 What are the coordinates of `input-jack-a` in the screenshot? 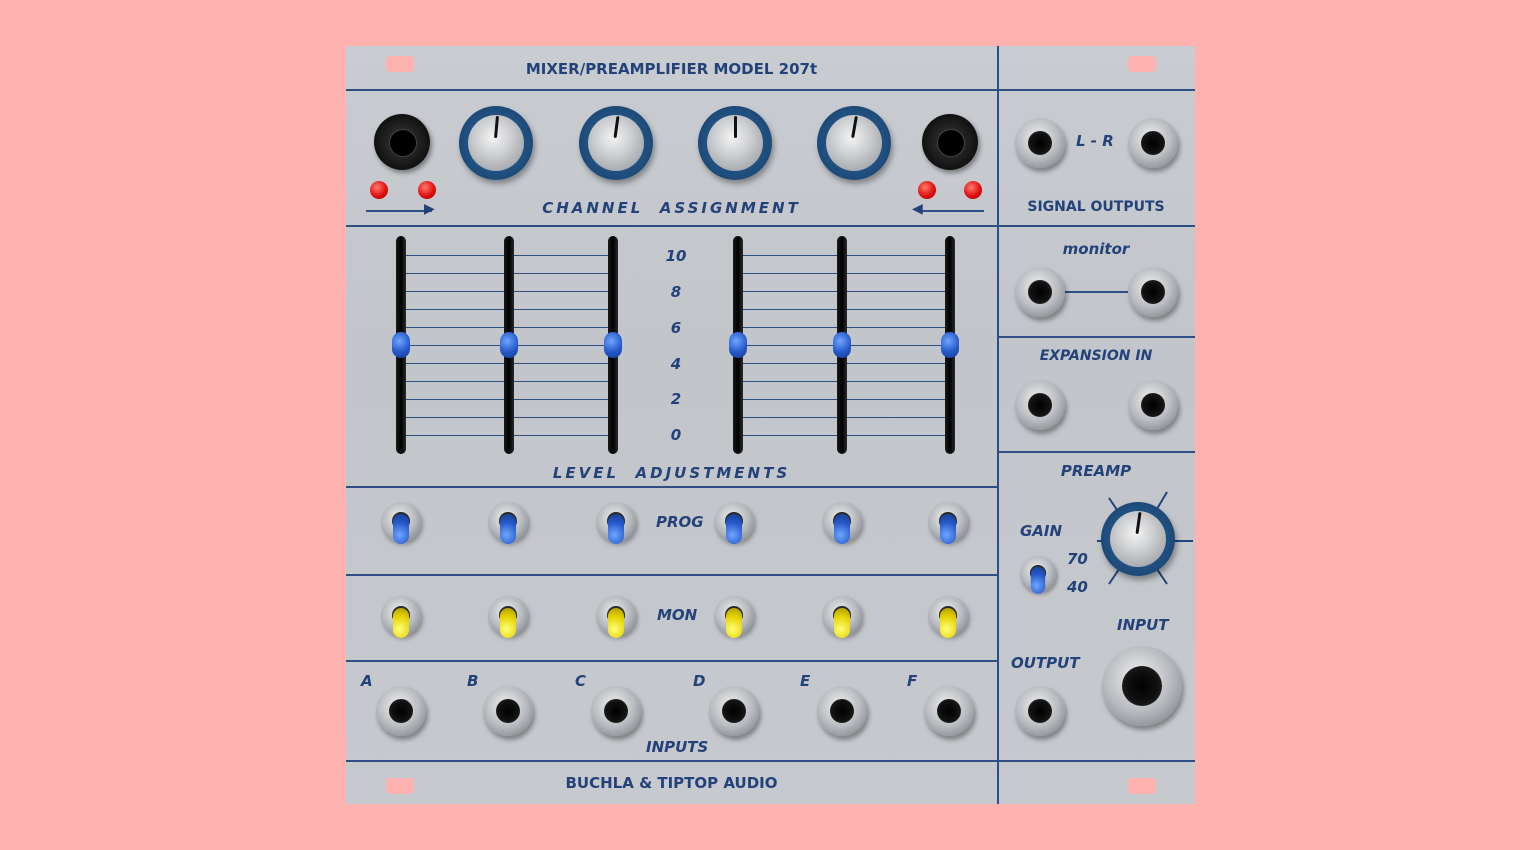 It's located at (401, 711).